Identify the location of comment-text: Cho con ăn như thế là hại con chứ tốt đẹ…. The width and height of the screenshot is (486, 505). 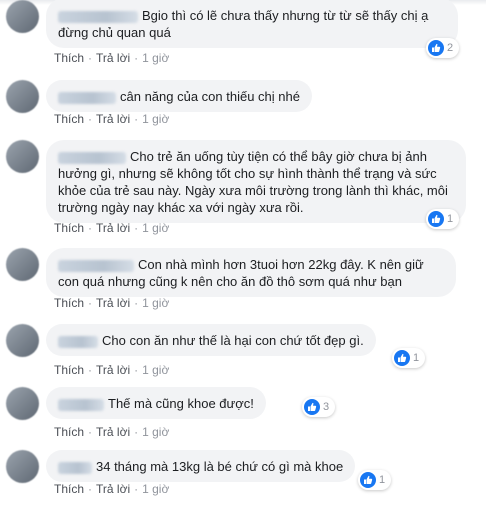
(233, 340).